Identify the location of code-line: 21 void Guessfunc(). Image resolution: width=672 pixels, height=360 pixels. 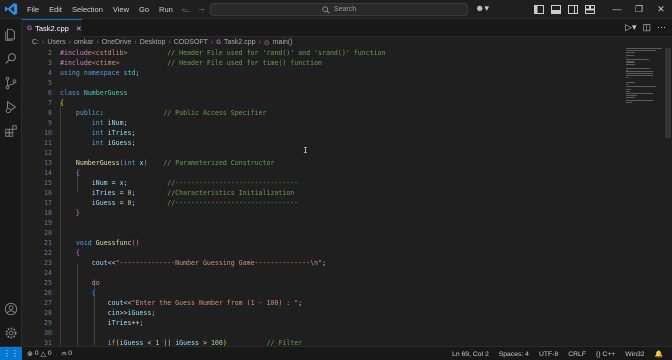
(322, 243).